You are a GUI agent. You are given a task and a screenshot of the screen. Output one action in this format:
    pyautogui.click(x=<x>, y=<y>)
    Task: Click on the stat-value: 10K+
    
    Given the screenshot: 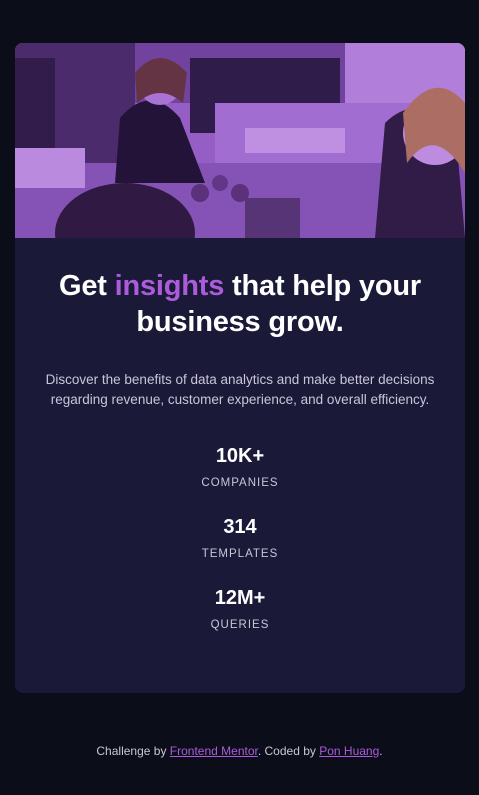 What is the action you would take?
    pyautogui.click(x=240, y=456)
    